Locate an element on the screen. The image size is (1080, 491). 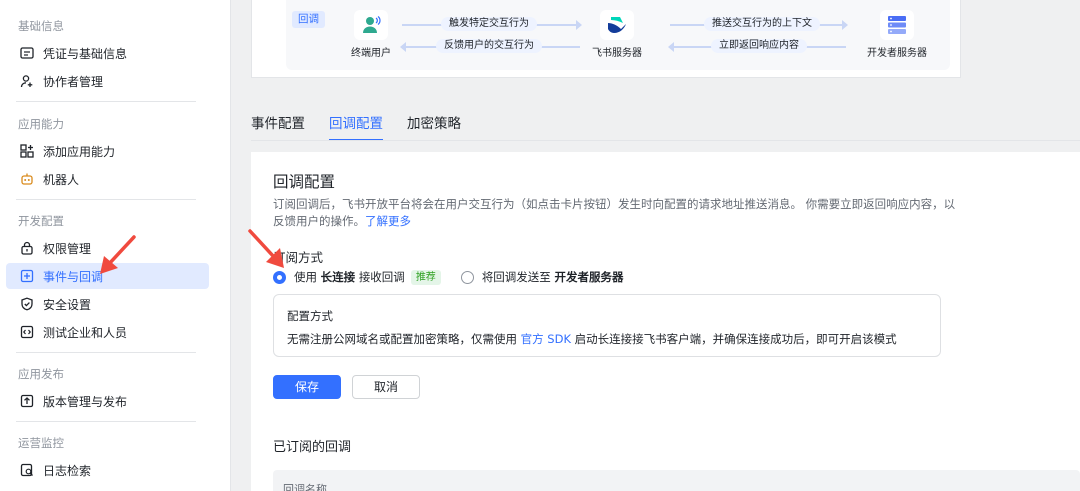
sidebar-item-label: 事件与回调 is located at coordinates (73, 276).